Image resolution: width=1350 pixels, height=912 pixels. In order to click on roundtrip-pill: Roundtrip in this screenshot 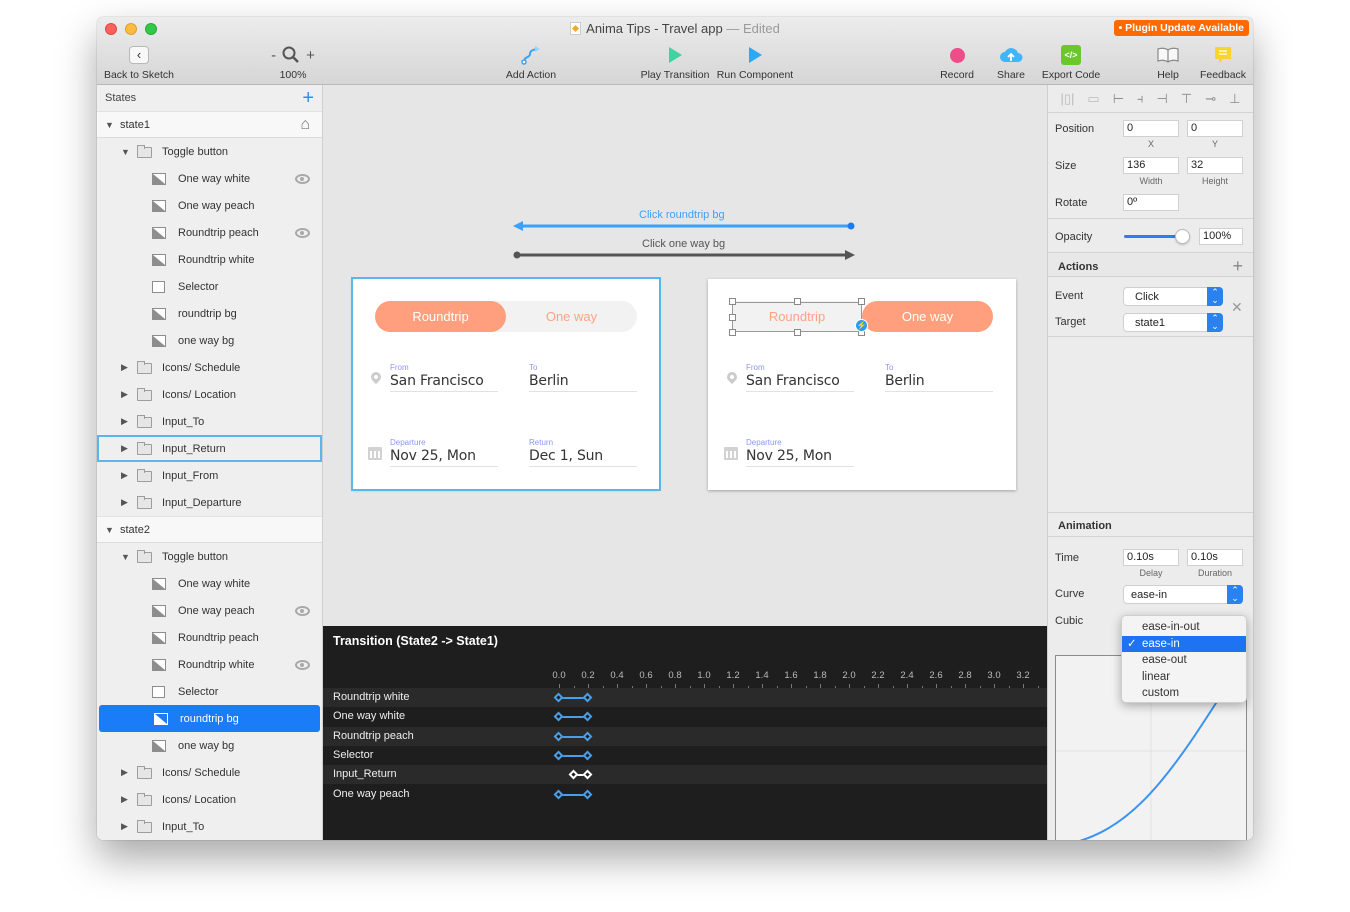, I will do `click(440, 316)`.